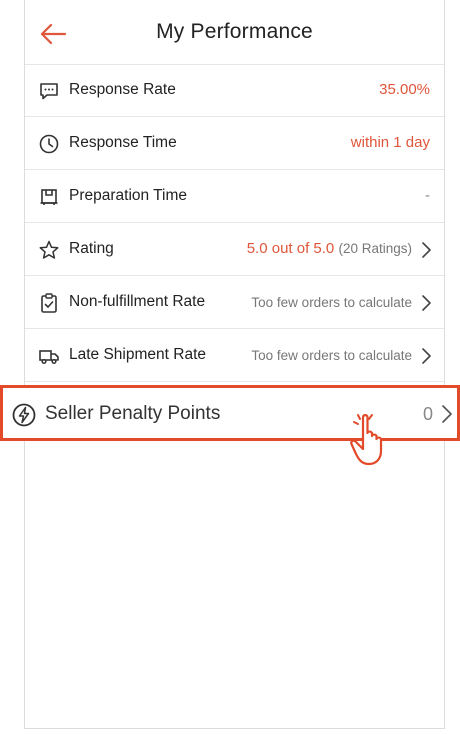 The width and height of the screenshot is (460, 734). Describe the element at coordinates (91, 248) in the screenshot. I see `row-label: Rating` at that location.